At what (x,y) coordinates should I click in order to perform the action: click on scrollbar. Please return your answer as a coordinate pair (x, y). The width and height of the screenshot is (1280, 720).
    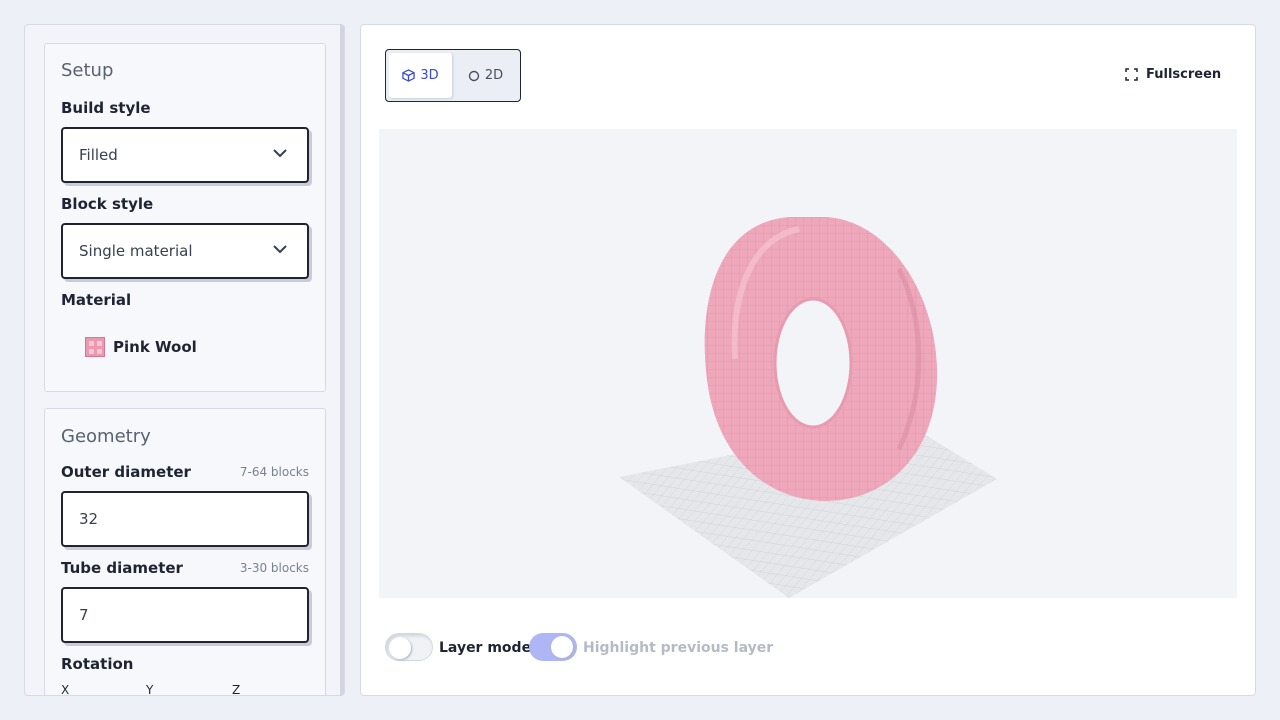
    Looking at the image, I should click on (342, 360).